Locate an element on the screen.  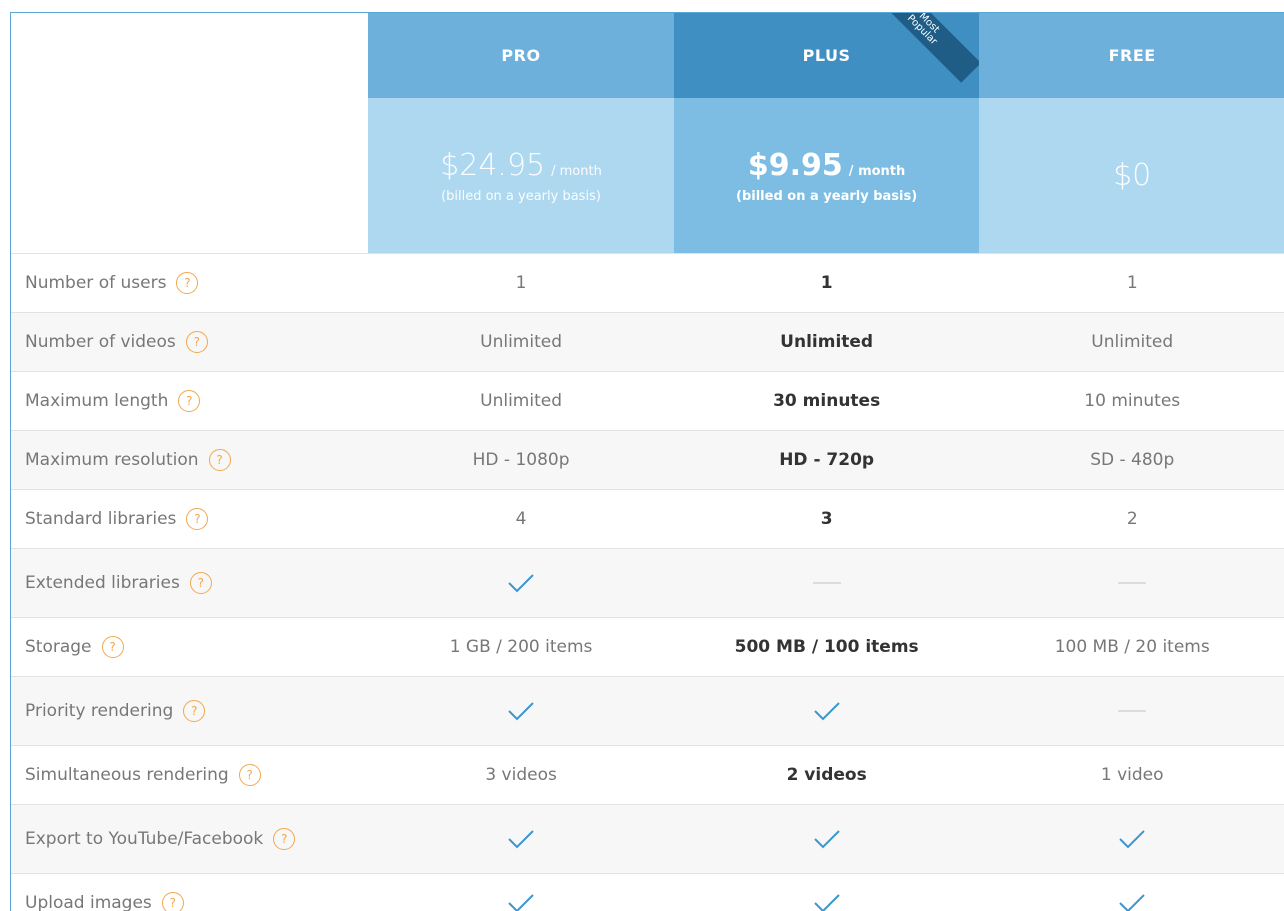
feature-row: Upload images? is located at coordinates (647, 892).